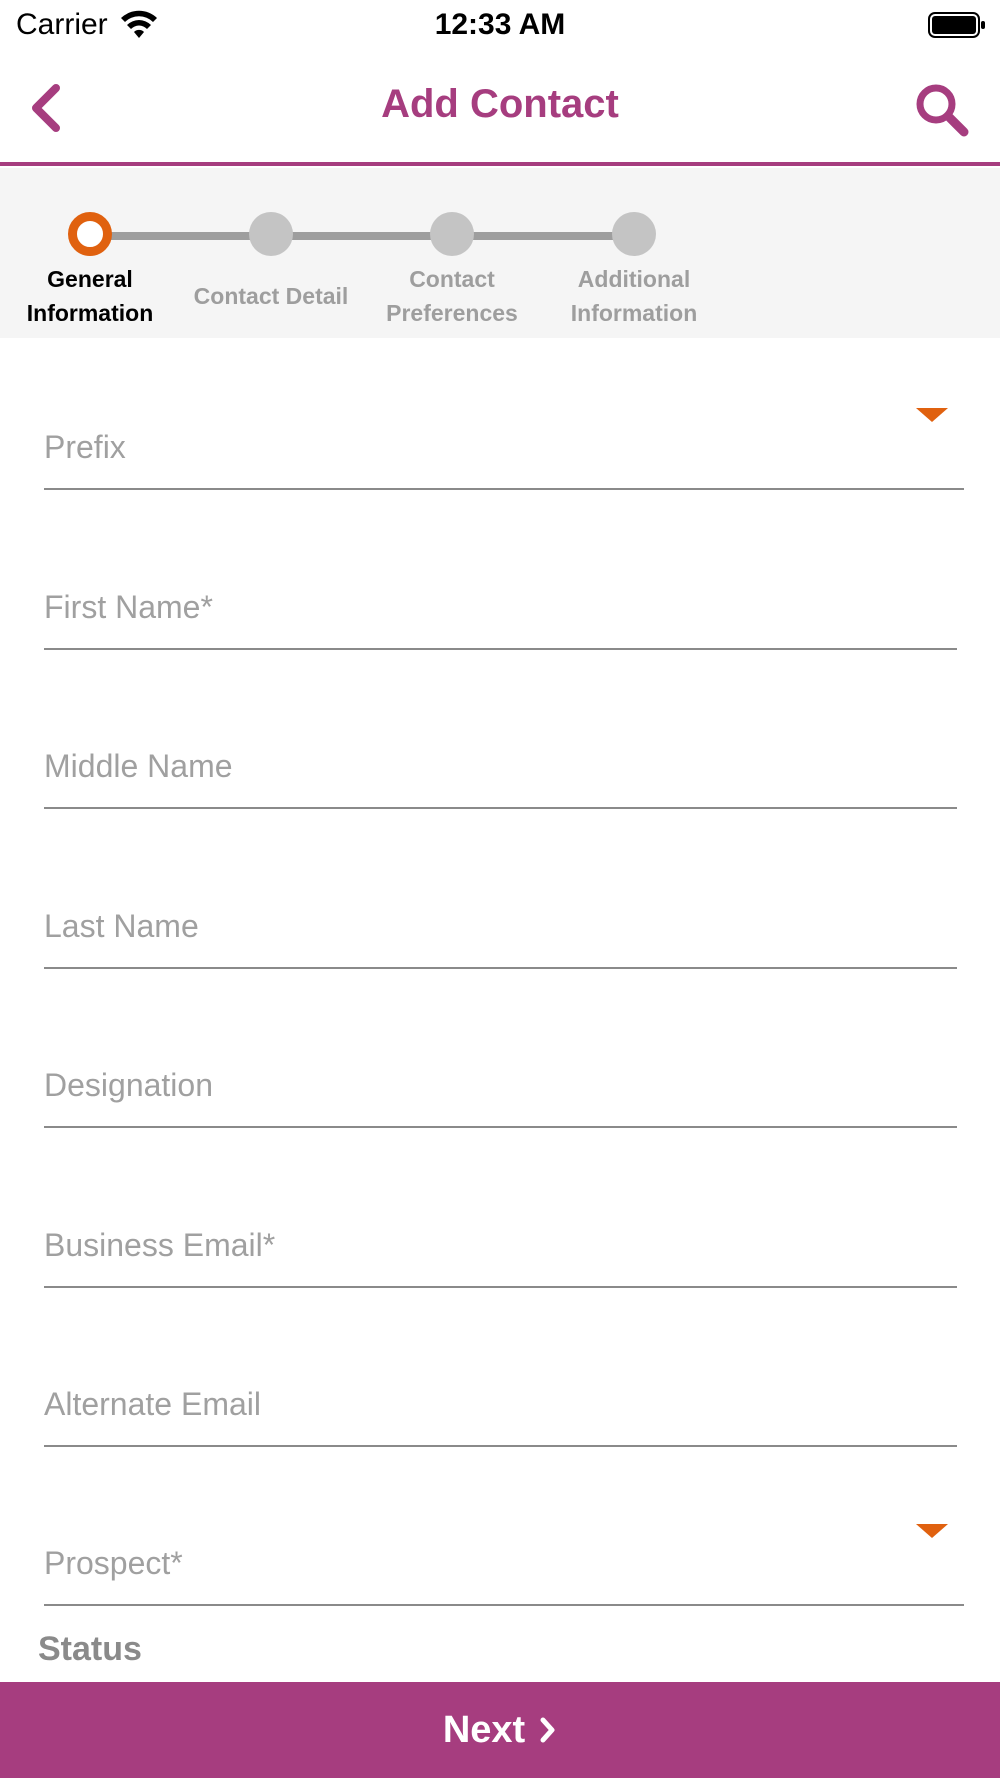 The image size is (1000, 1778). Describe the element at coordinates (500, 615) in the screenshot. I see `first-name-field` at that location.